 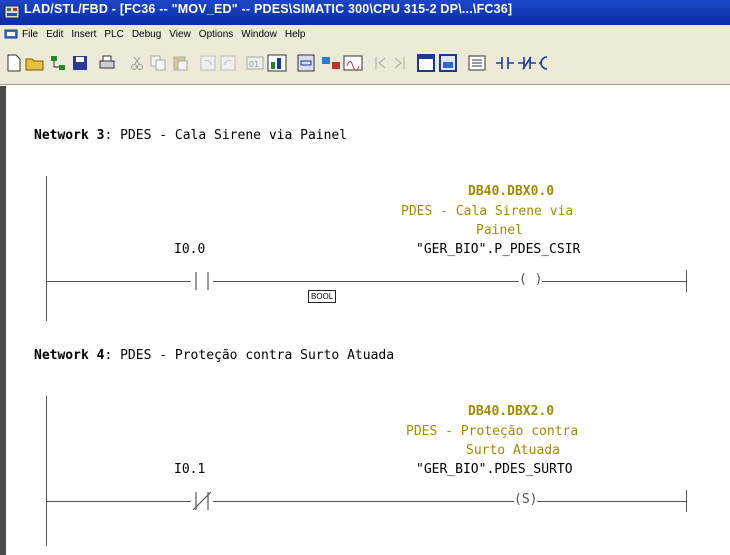 I want to click on network-icon, so click(x=58, y=63).